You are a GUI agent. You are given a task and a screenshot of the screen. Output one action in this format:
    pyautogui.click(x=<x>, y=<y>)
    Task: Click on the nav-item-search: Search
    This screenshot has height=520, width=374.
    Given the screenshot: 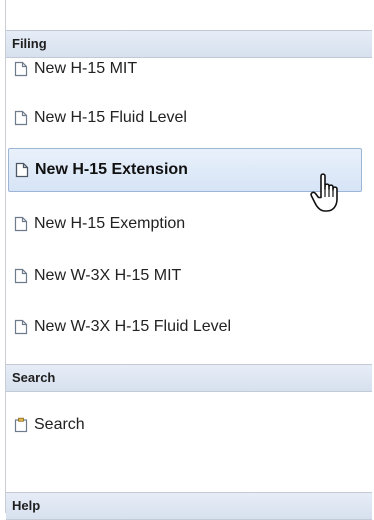 What is the action you would take?
    pyautogui.click(x=189, y=425)
    